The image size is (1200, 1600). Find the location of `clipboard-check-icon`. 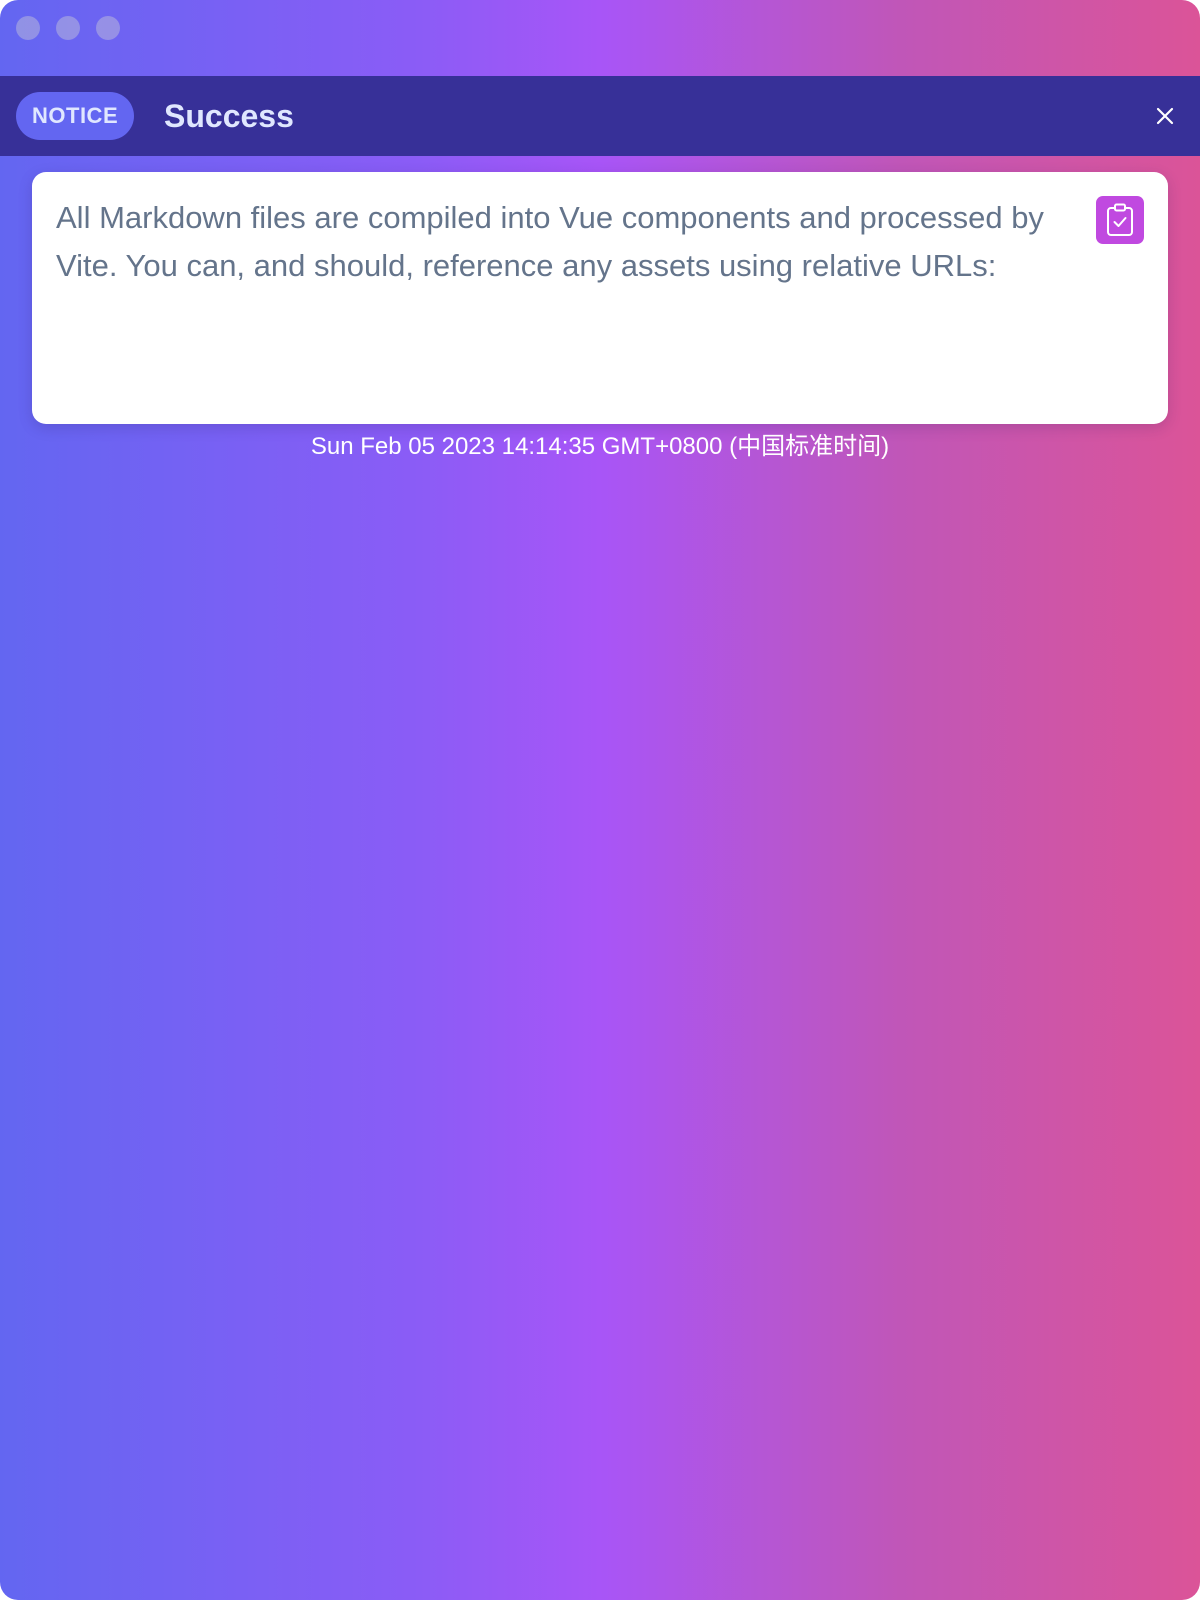

clipboard-check-icon is located at coordinates (1120, 219).